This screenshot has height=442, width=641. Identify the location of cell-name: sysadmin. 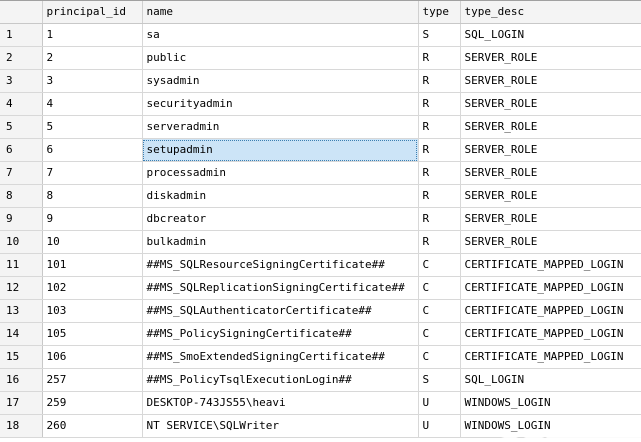
(280, 81).